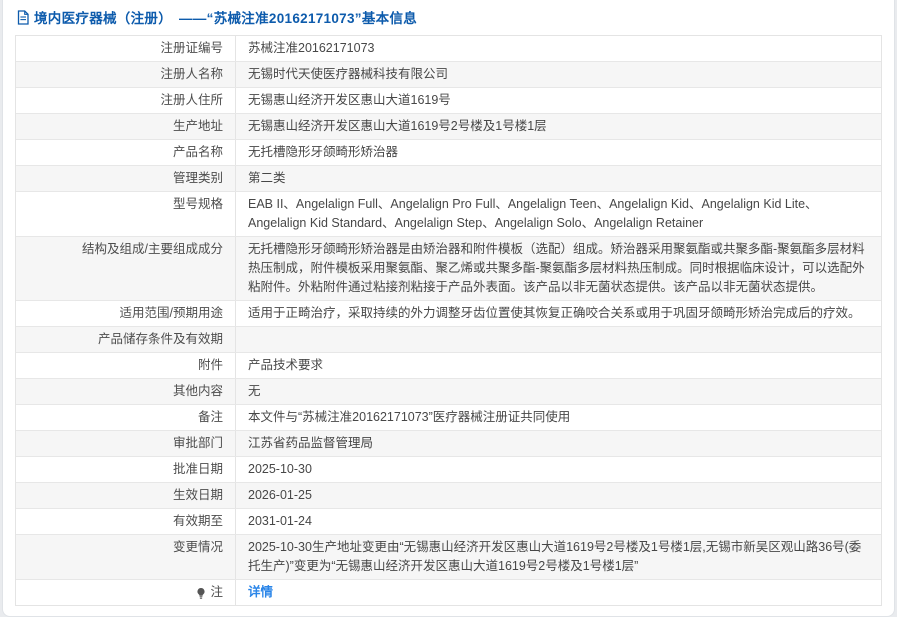  Describe the element at coordinates (126, 469) in the screenshot. I see `row-label: 批准日期` at that location.